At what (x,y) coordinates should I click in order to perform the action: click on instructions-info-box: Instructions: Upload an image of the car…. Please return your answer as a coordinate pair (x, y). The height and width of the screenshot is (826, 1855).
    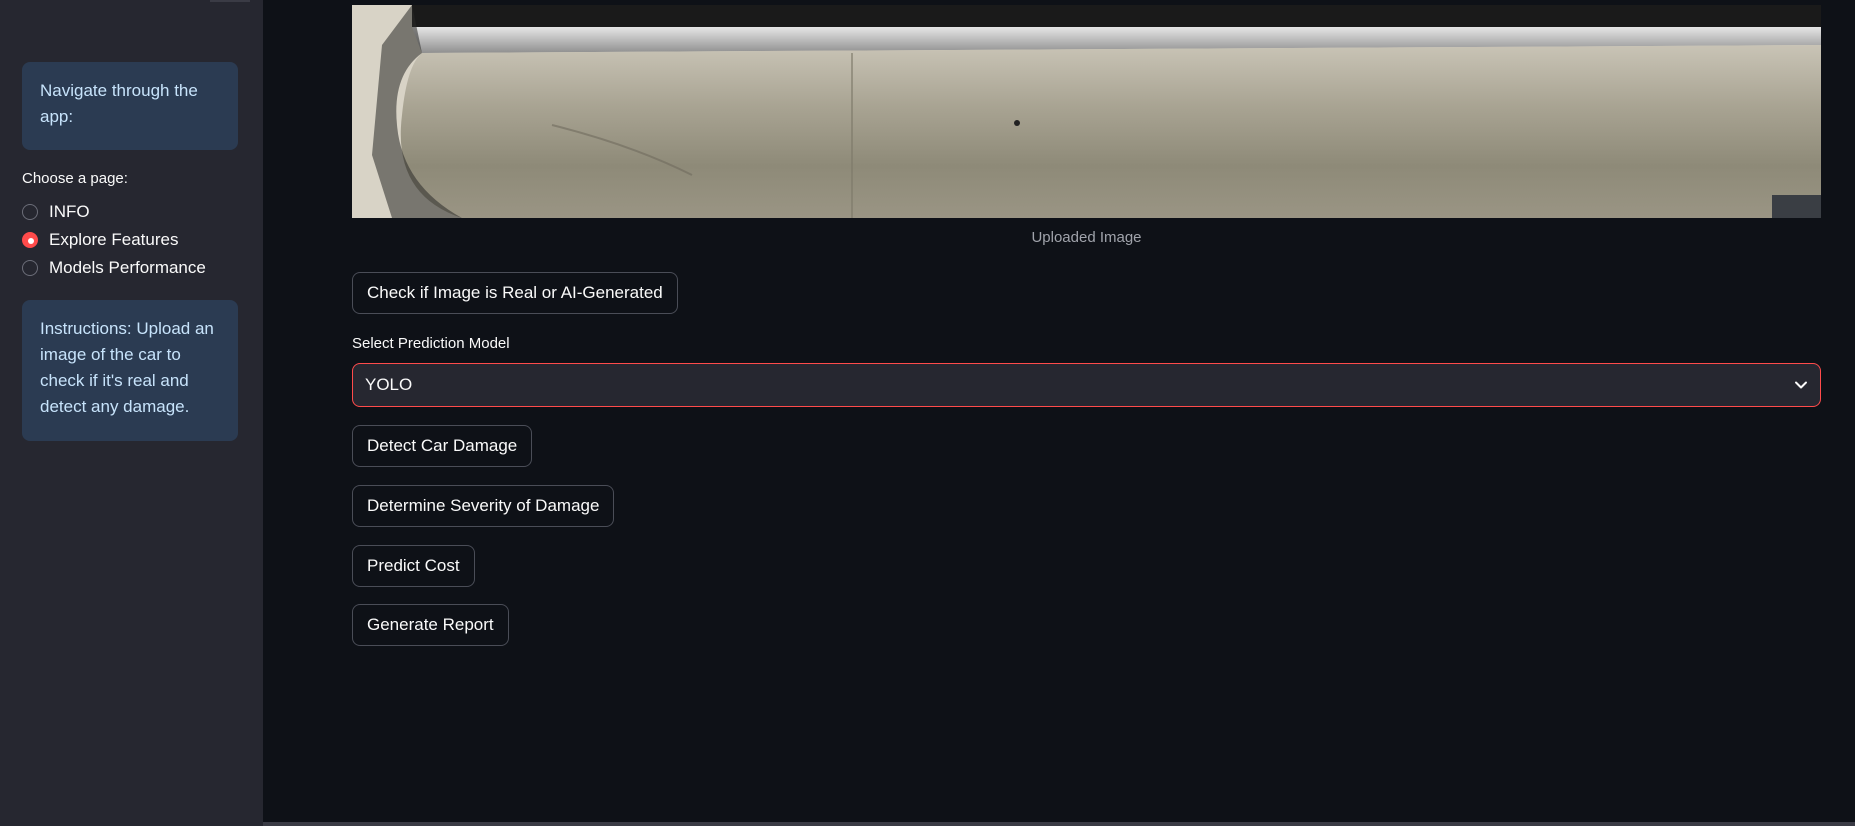
    Looking at the image, I should click on (130, 370).